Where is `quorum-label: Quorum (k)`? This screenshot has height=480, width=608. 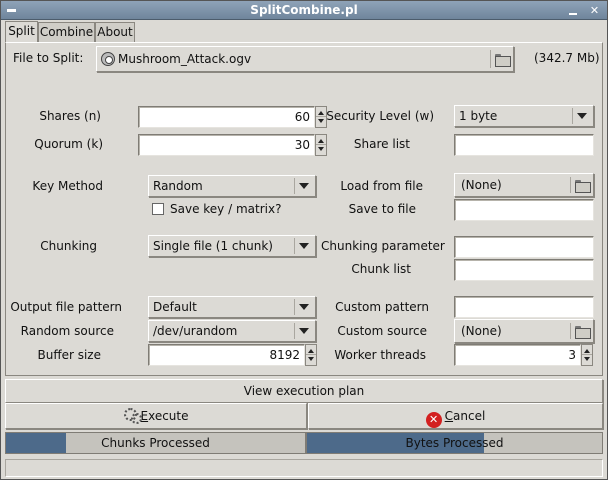 quorum-label: Quorum (k) is located at coordinates (68, 144).